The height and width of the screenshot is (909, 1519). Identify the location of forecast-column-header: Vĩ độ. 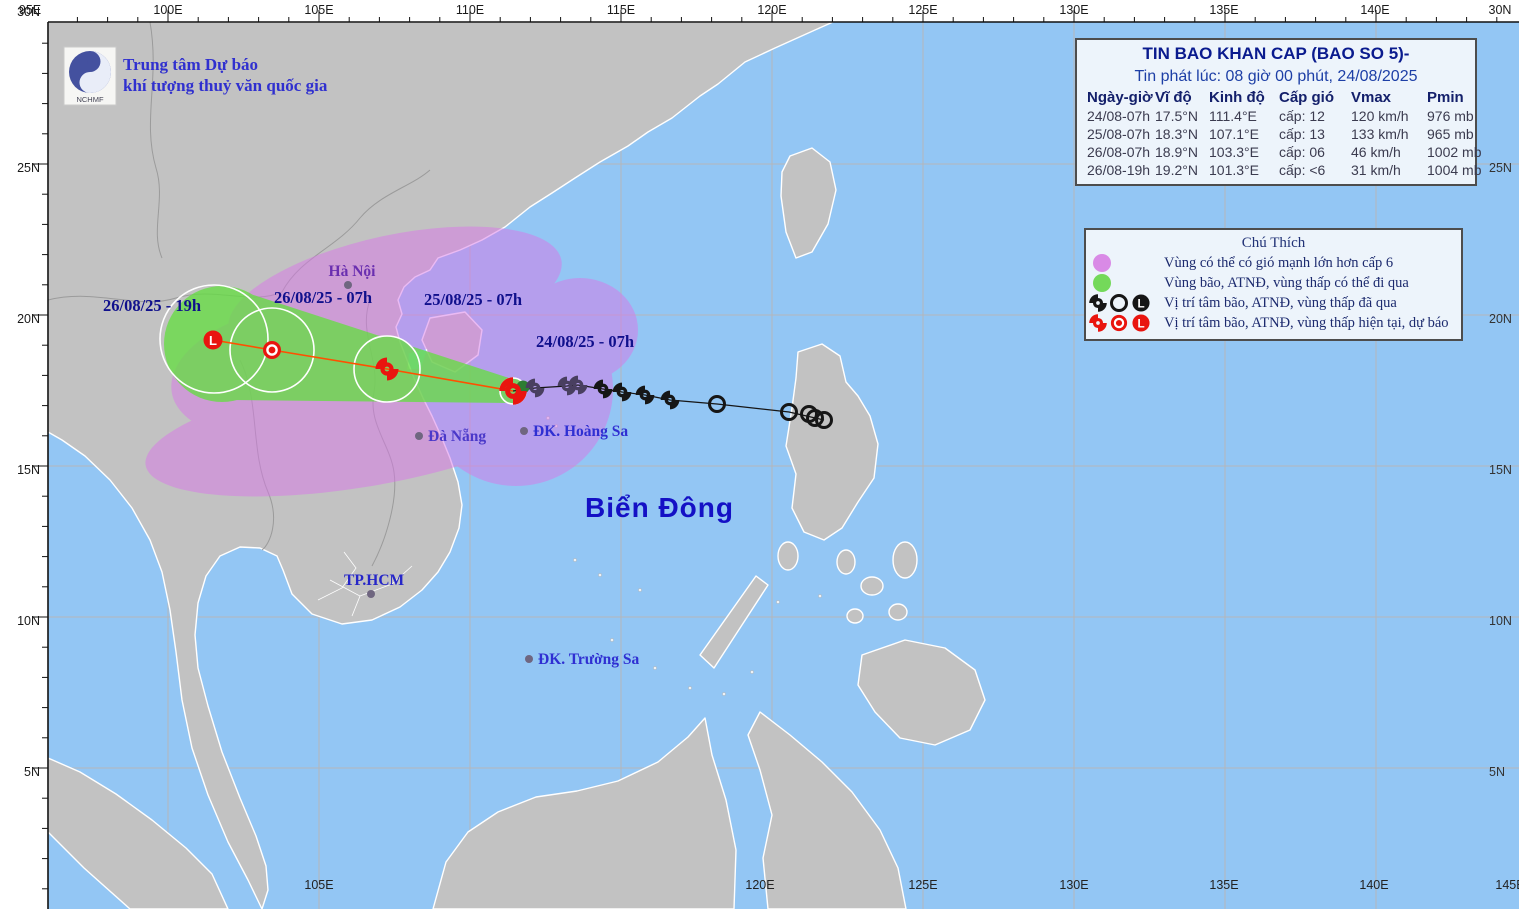
(1173, 97).